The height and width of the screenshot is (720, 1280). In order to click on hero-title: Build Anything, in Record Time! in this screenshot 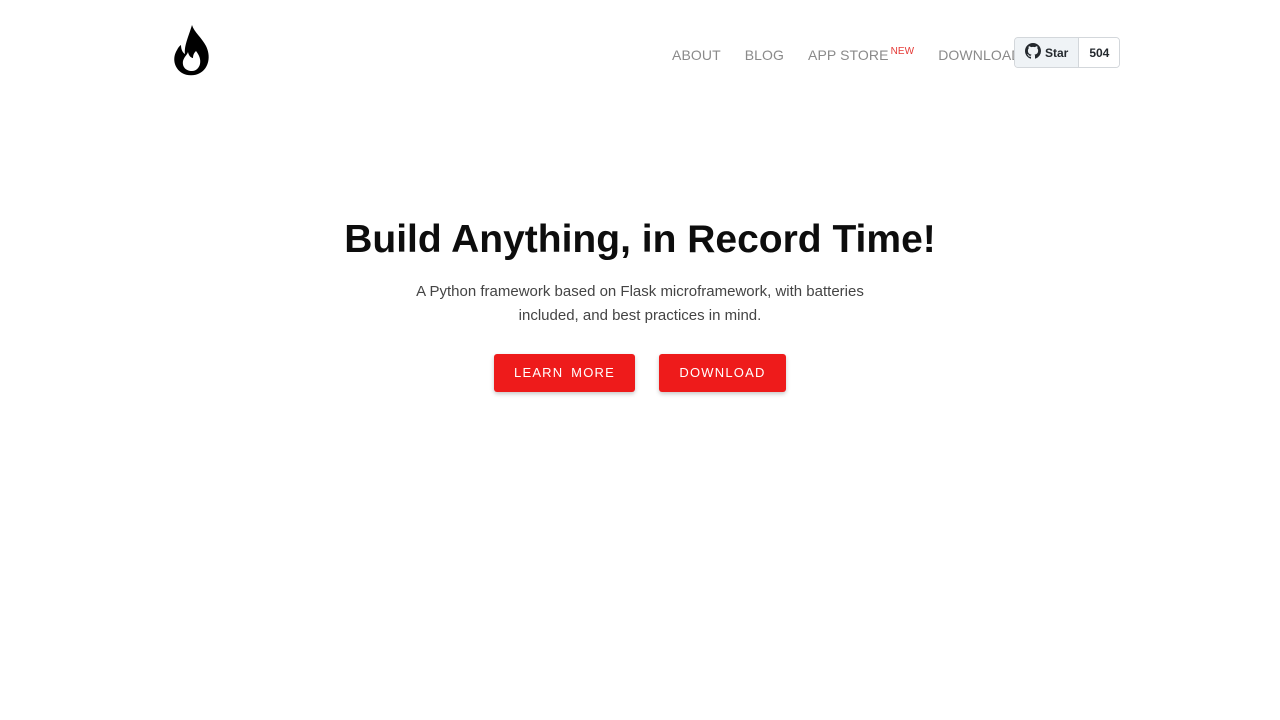, I will do `click(640, 239)`.